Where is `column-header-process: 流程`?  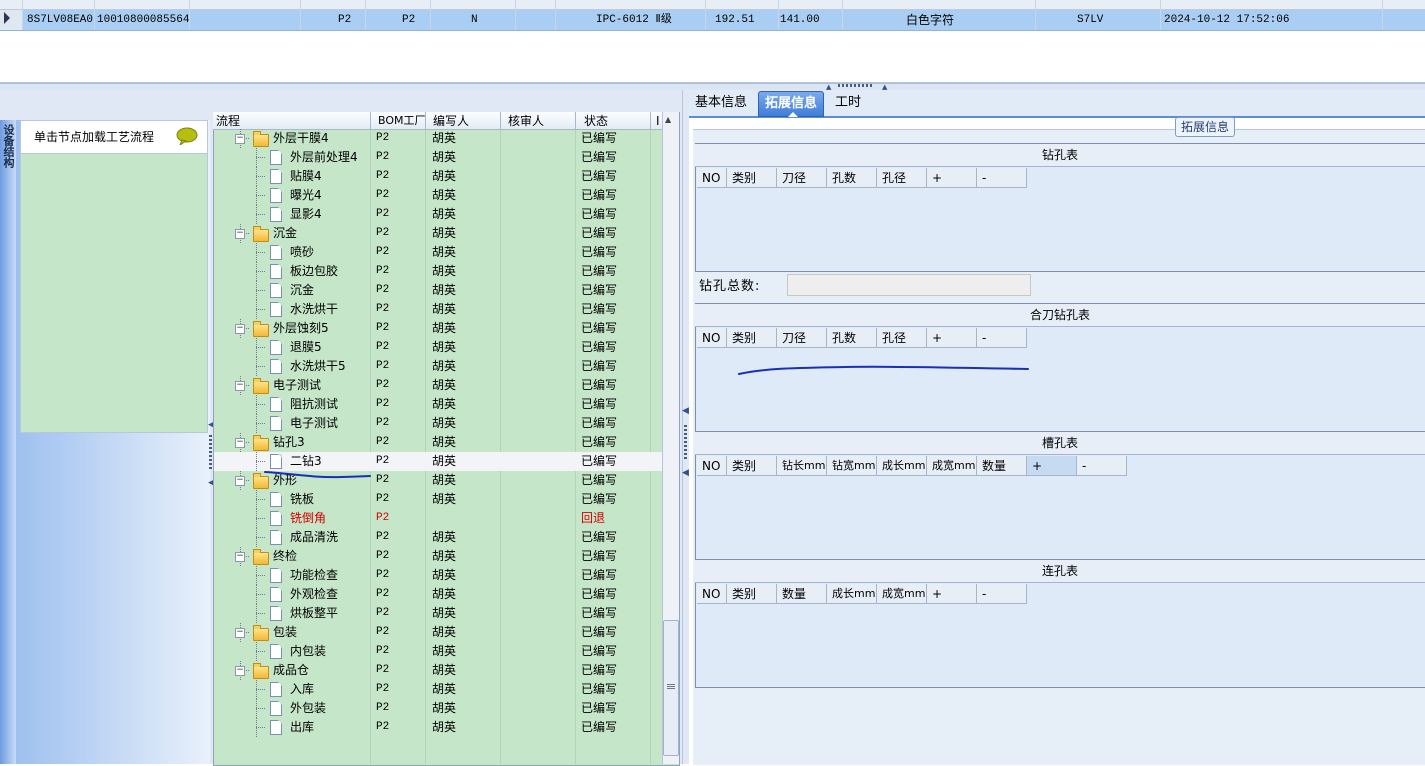 column-header-process: 流程 is located at coordinates (228, 121).